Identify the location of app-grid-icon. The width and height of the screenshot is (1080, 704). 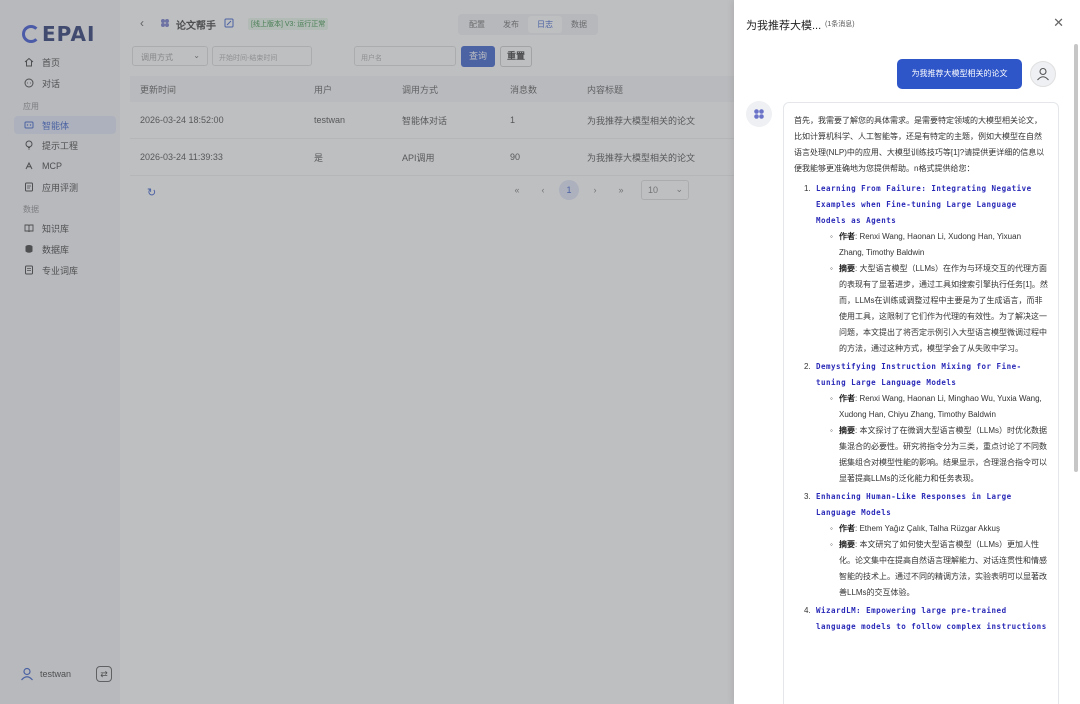
(759, 114).